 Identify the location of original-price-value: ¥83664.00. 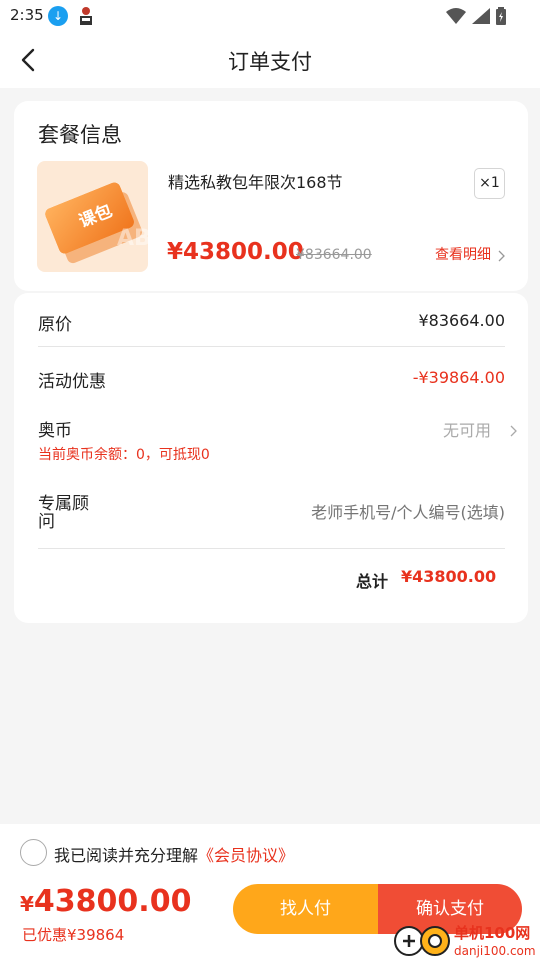
(461, 320).